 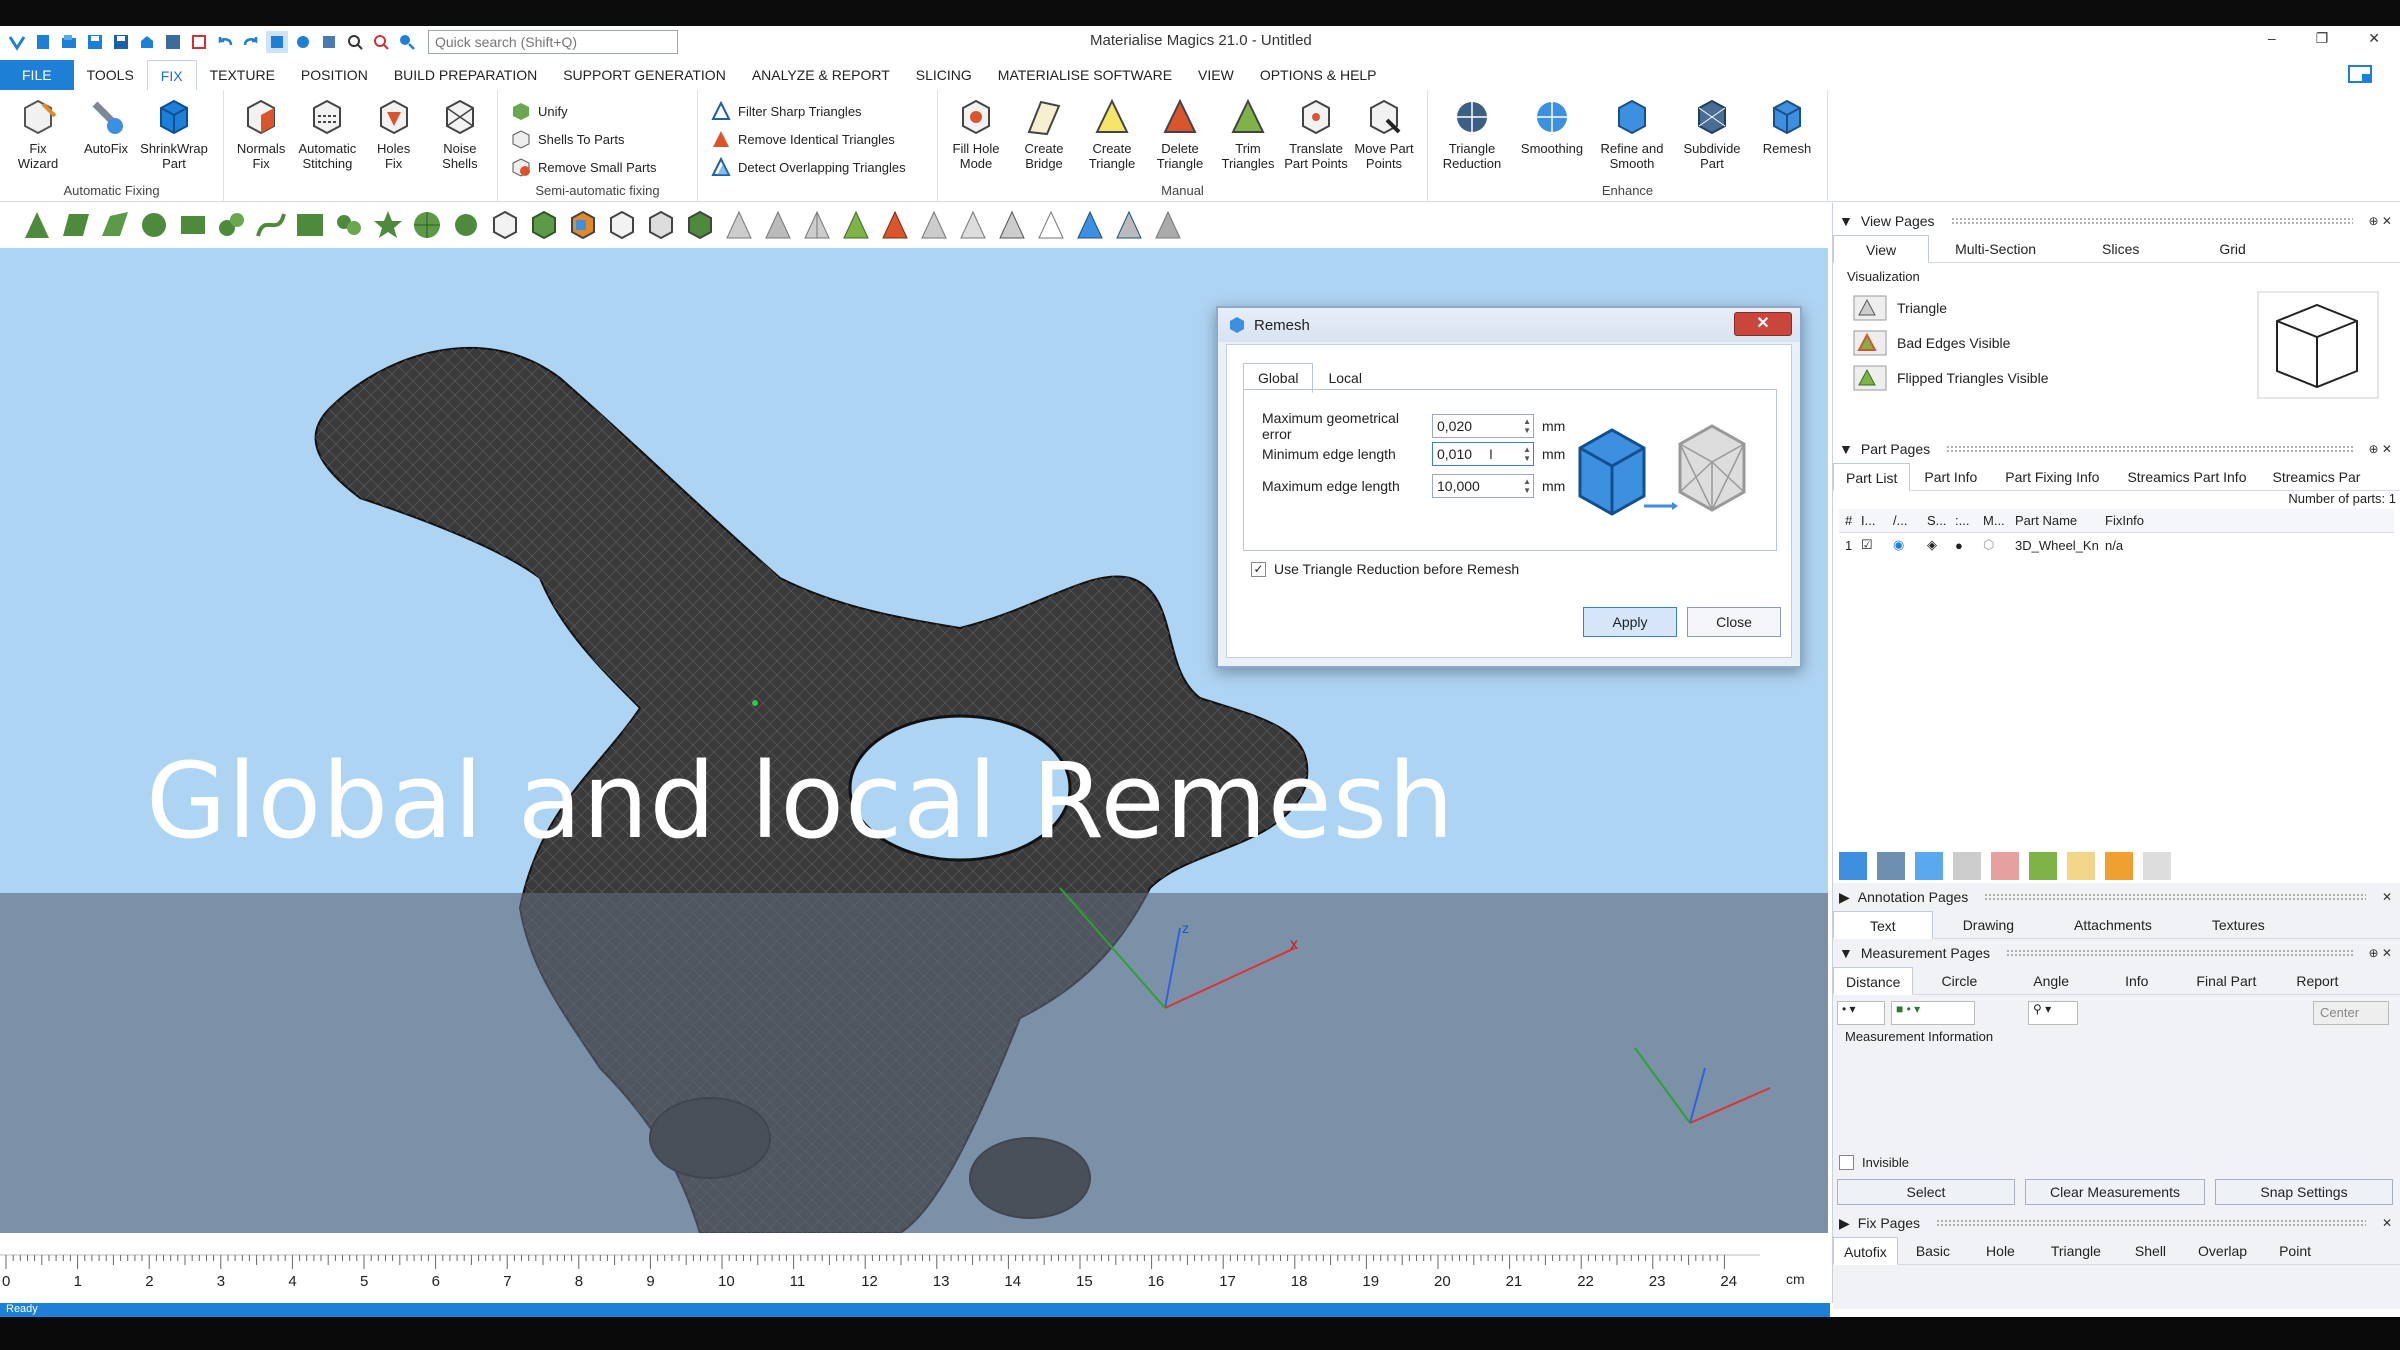 What do you see at coordinates (1632, 133) in the screenshot?
I see `refine-and-smooth-button: Refine and Smooth` at bounding box center [1632, 133].